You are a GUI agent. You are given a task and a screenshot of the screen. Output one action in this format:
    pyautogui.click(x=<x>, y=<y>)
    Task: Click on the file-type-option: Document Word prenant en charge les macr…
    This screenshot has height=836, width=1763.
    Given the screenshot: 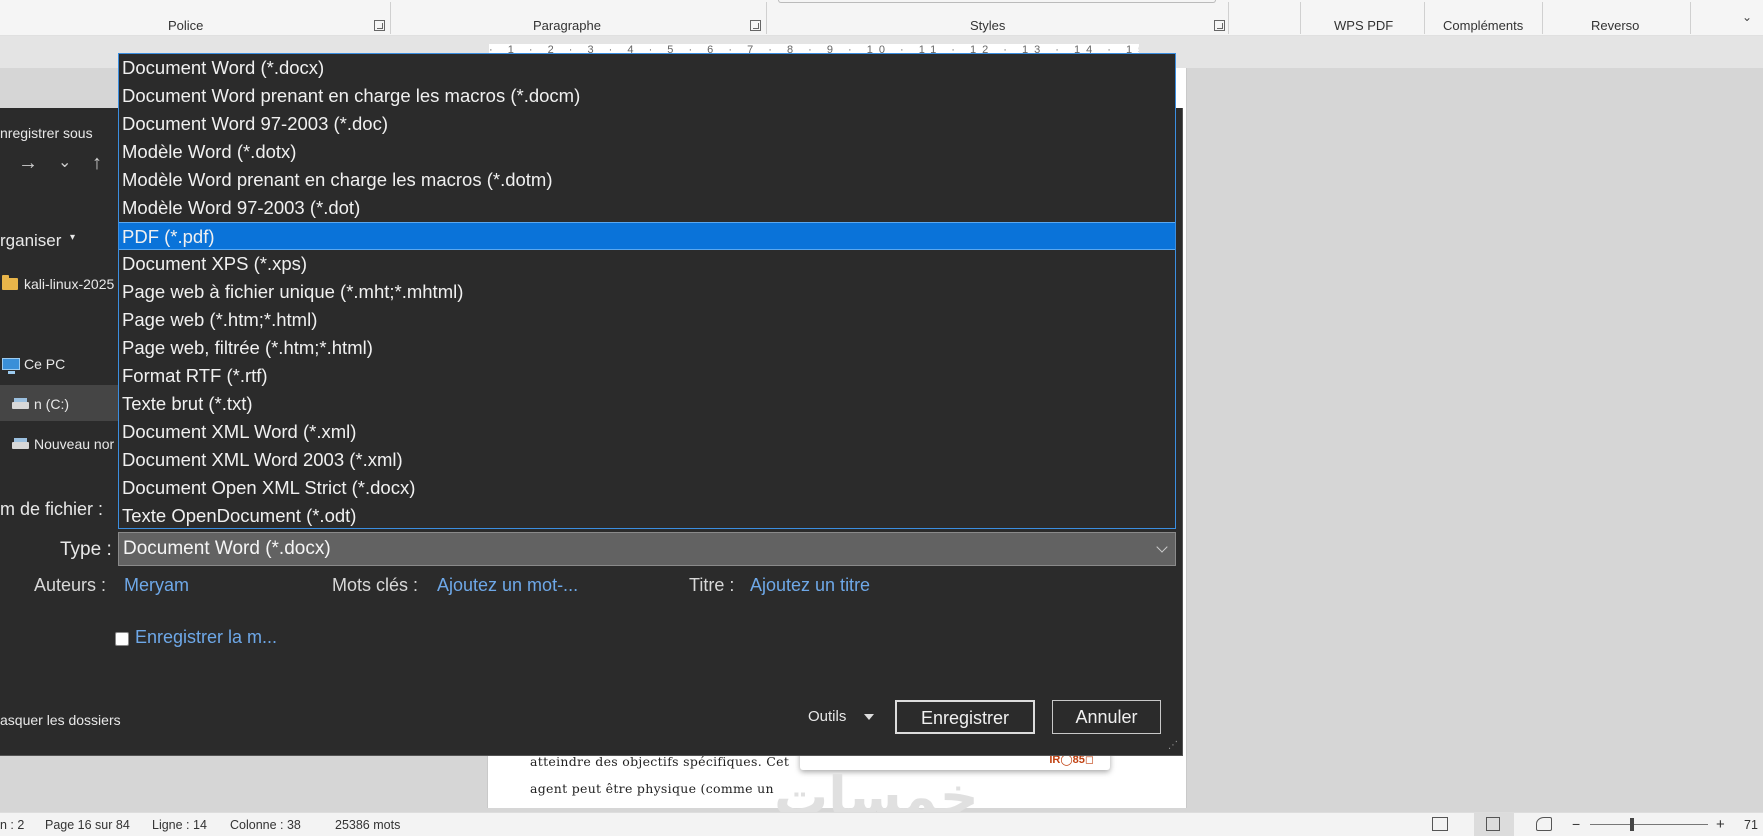 What is the action you would take?
    pyautogui.click(x=647, y=96)
    